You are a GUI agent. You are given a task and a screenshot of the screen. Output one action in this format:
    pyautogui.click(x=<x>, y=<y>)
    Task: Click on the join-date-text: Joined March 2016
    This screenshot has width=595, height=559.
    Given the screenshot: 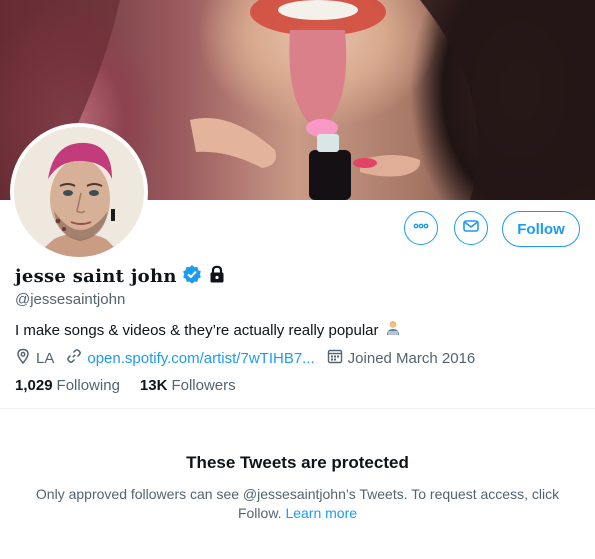 What is the action you would take?
    pyautogui.click(x=411, y=358)
    